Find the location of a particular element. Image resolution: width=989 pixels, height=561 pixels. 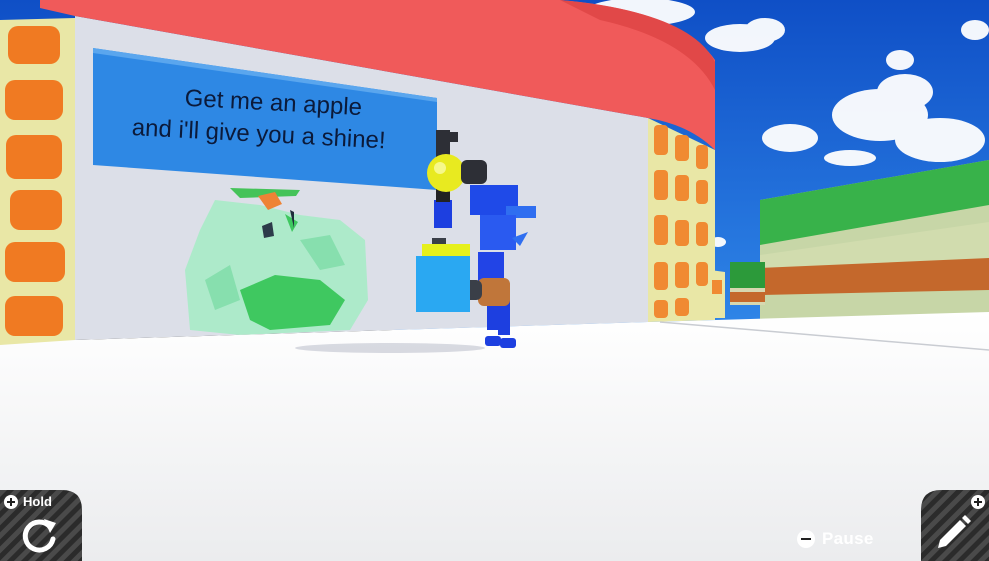

pencil-icon is located at coordinates (954, 531).